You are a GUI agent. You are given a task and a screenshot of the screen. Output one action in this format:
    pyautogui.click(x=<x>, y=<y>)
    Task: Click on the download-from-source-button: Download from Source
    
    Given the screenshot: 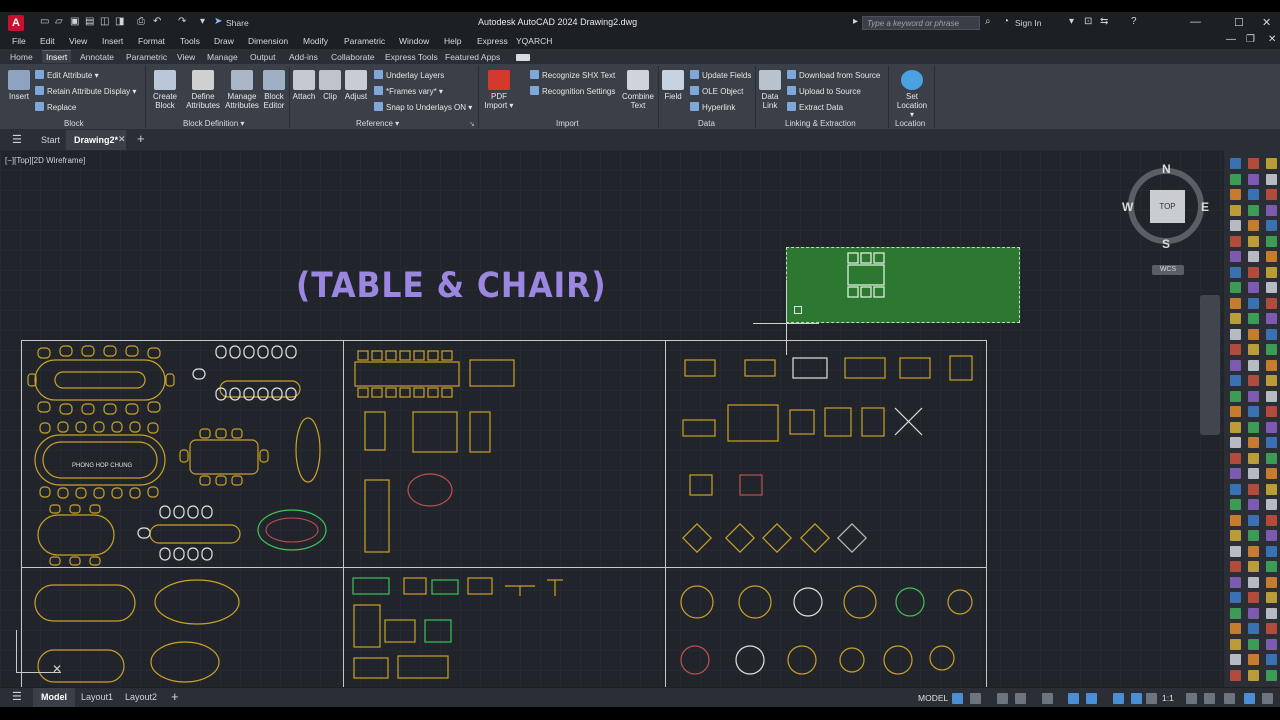 What is the action you would take?
    pyautogui.click(x=833, y=75)
    